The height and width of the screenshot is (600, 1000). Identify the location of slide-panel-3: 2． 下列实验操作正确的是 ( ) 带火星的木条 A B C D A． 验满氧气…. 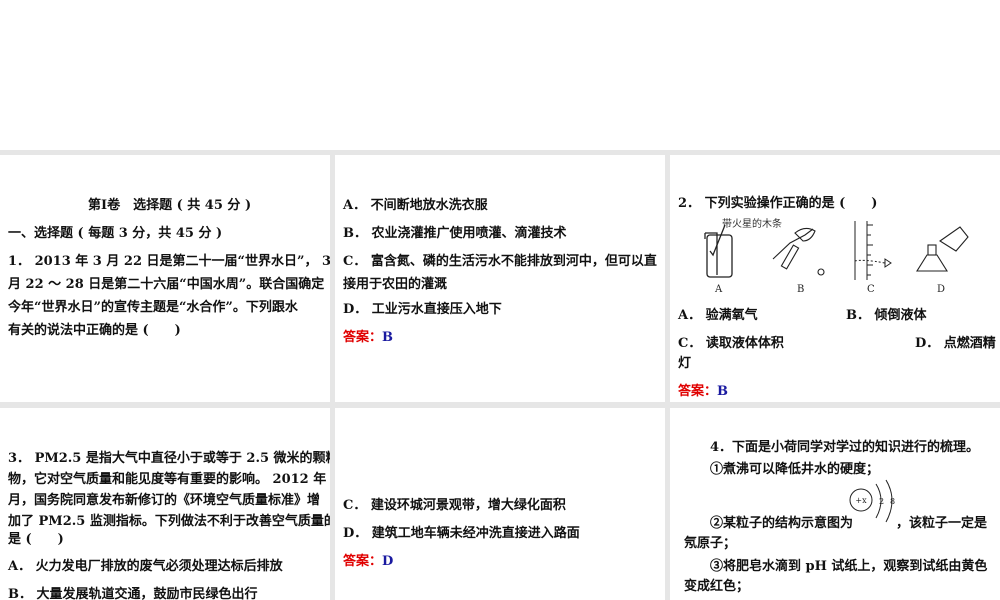
(835, 278).